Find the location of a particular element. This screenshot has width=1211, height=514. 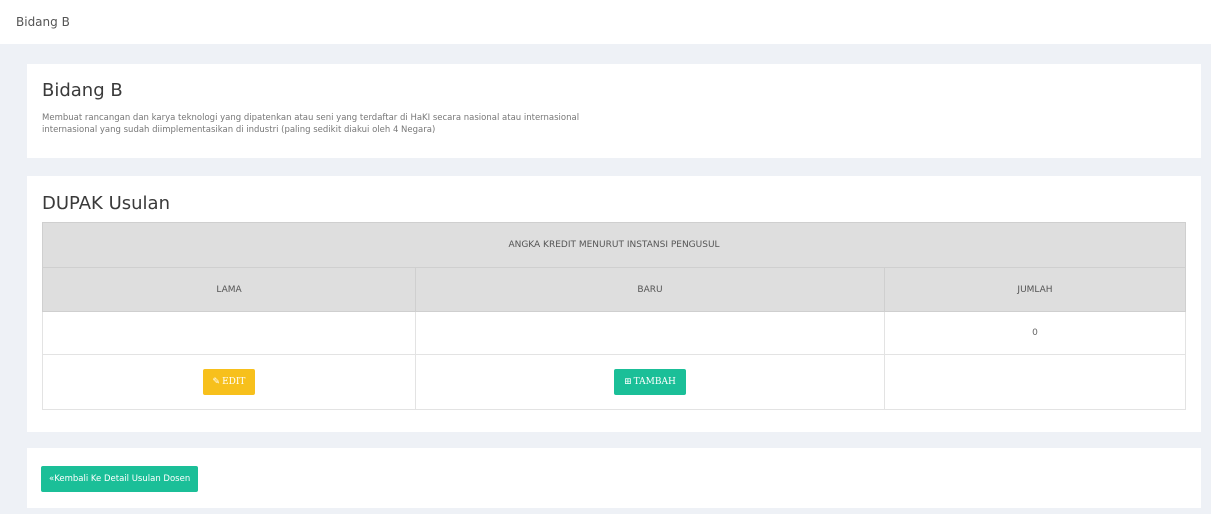

dupak-title: DUPAK Usulan is located at coordinates (106, 203).